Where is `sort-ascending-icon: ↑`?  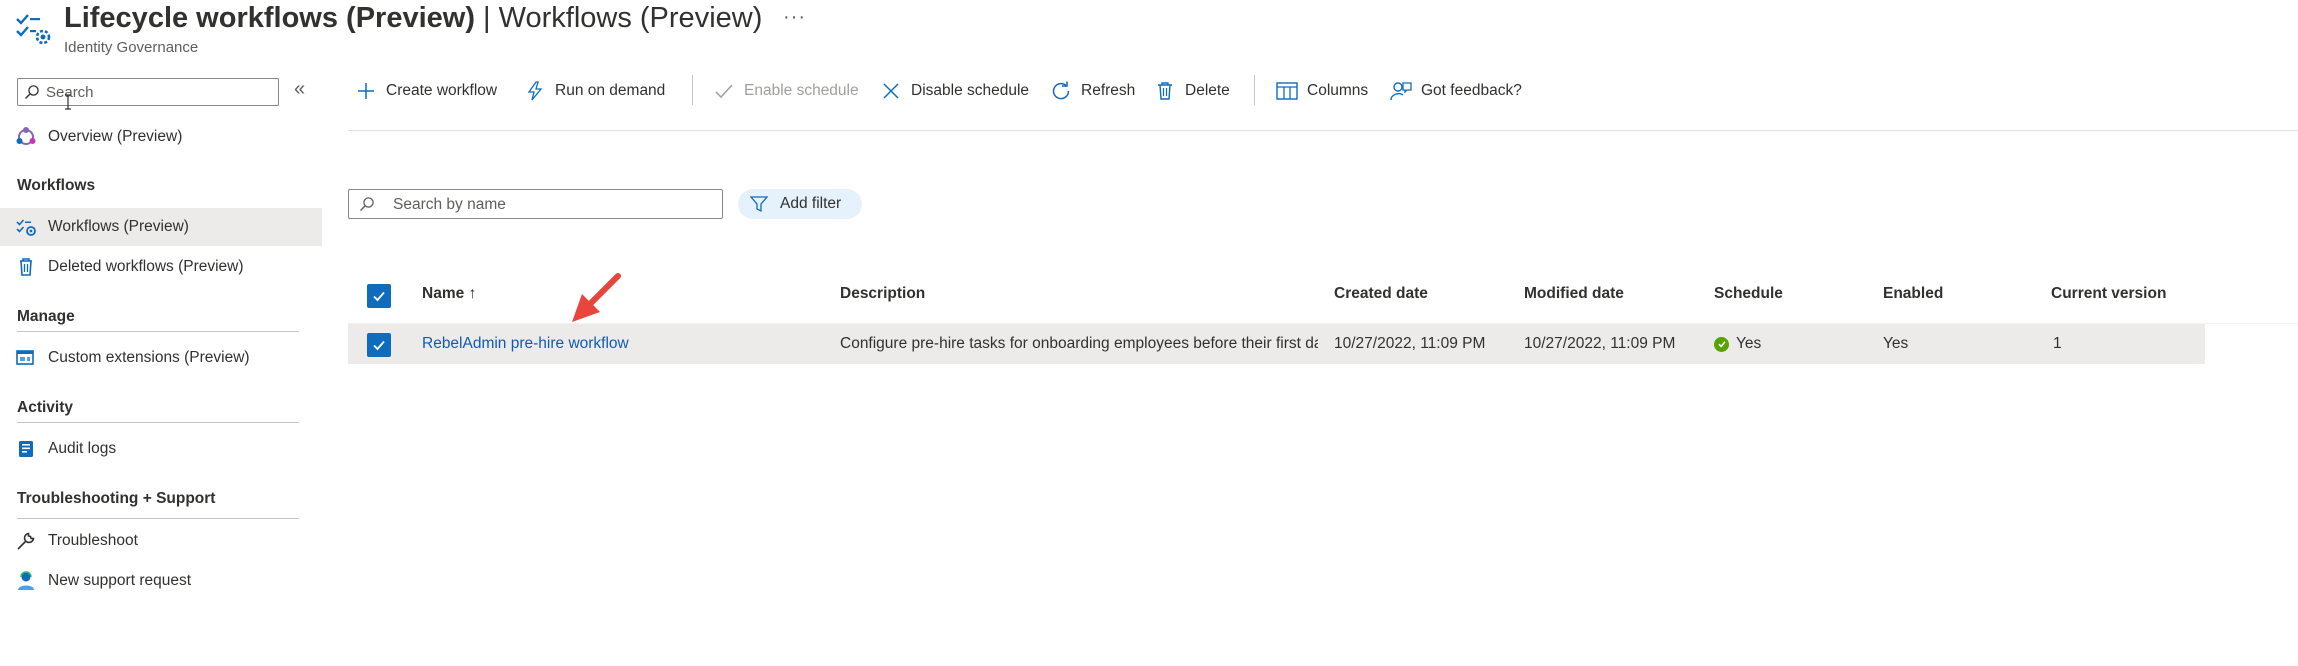
sort-ascending-icon: ↑ is located at coordinates (472, 293).